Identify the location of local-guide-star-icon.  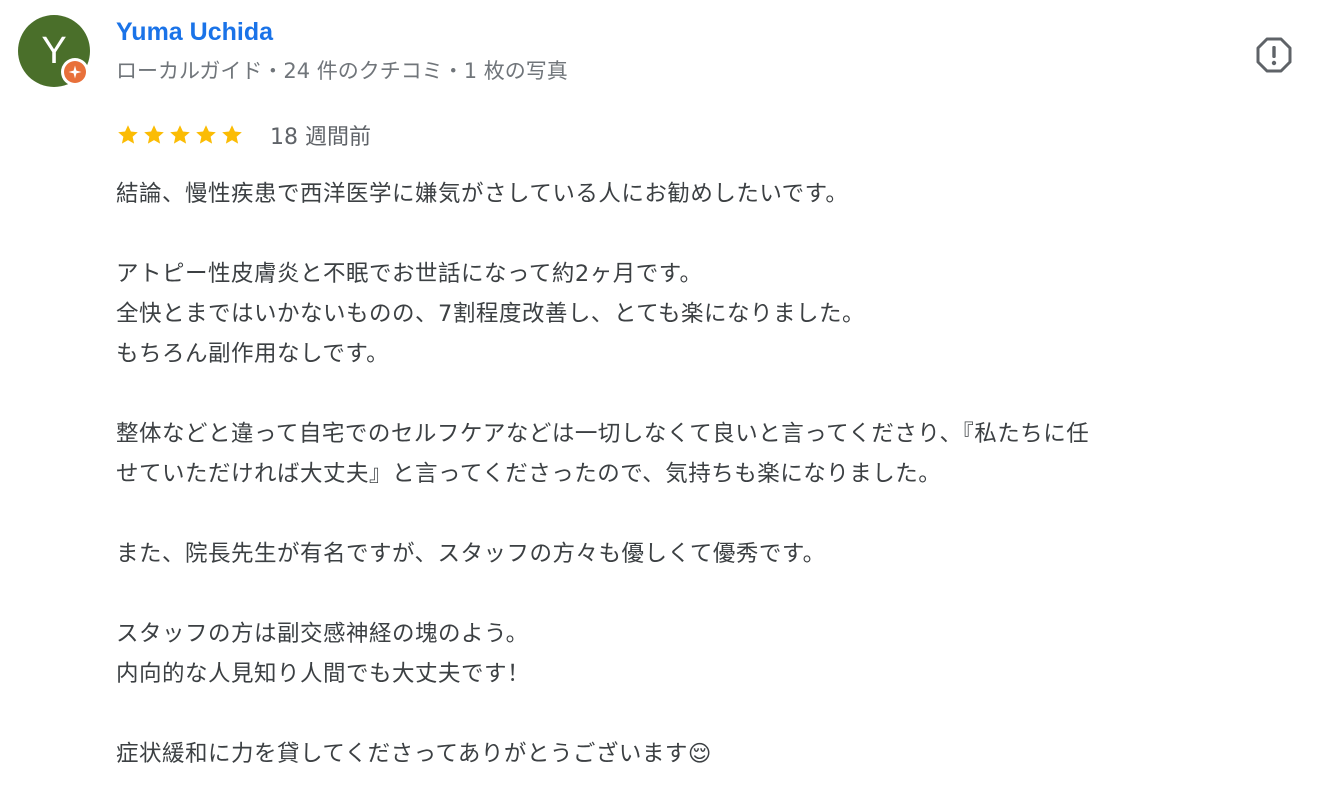
(75, 72).